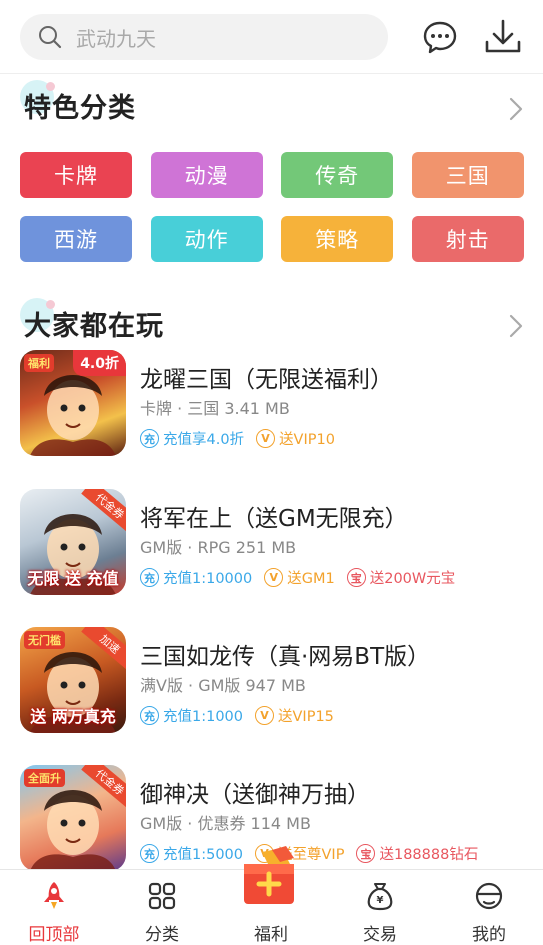 The height and width of the screenshot is (945, 543). I want to click on game-thumbnail: 代金券 全面升, so click(73, 818).